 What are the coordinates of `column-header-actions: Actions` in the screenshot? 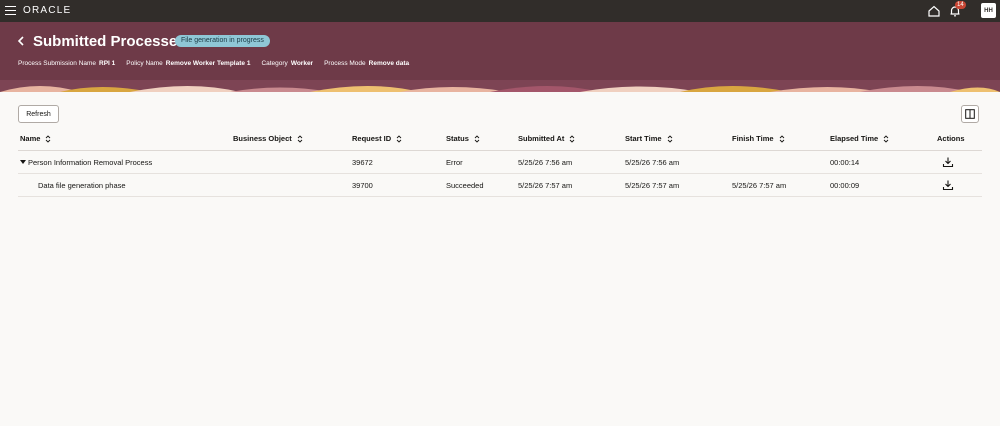 It's located at (951, 138).